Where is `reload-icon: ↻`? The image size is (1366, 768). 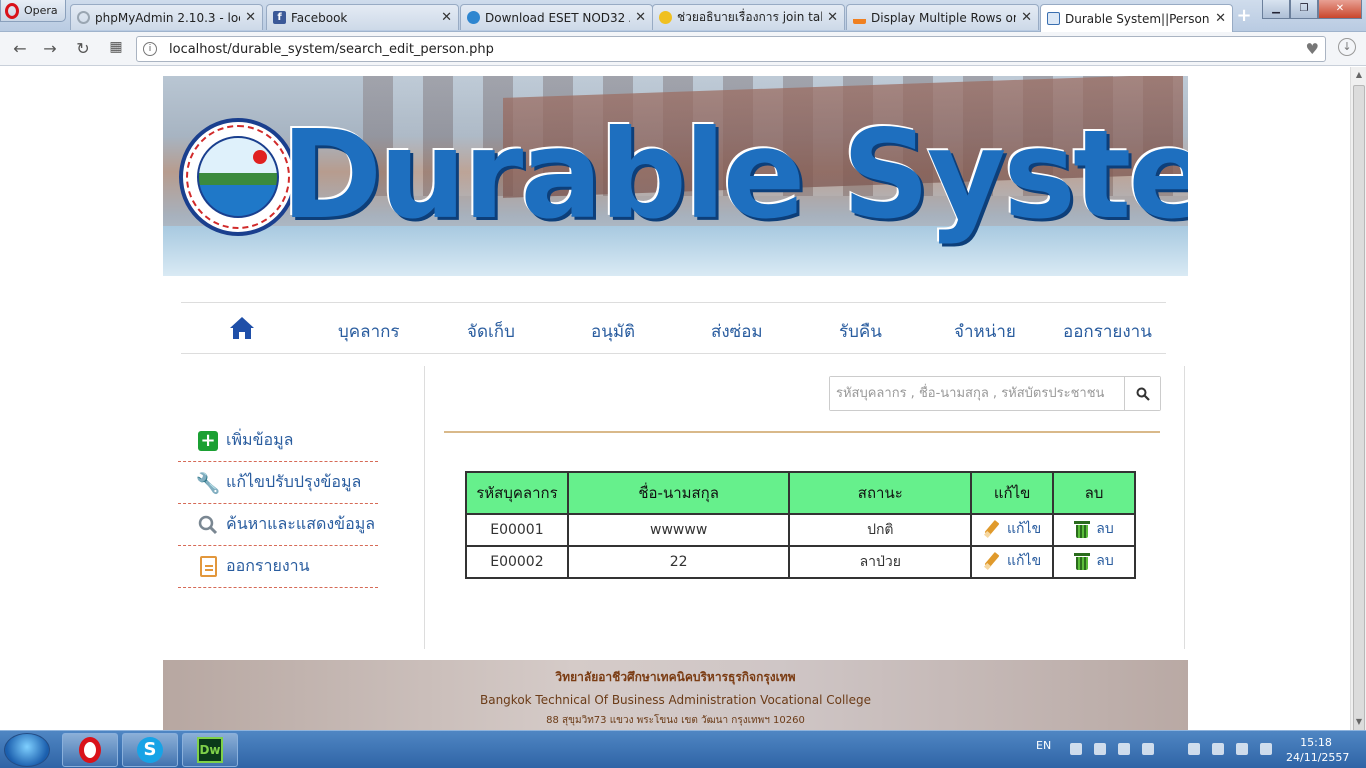
reload-icon: ↻ is located at coordinates (83, 48).